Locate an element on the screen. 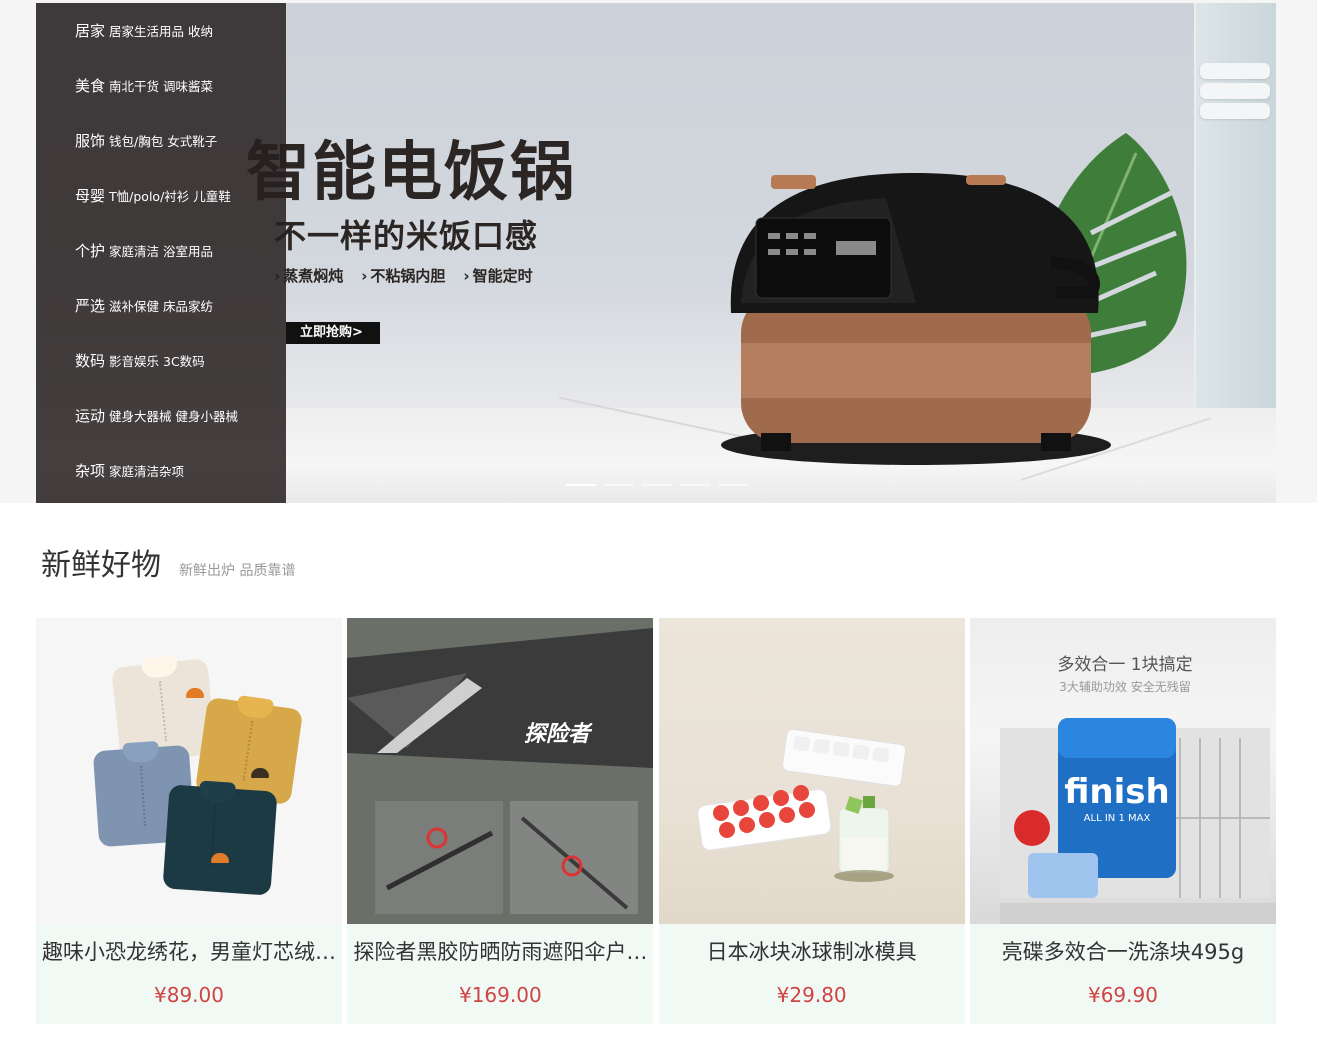 The height and width of the screenshot is (1053, 1317). product-card: 趣味小恐龙绣花，男童灯芯绒… ¥89.00 is located at coordinates (189, 821).